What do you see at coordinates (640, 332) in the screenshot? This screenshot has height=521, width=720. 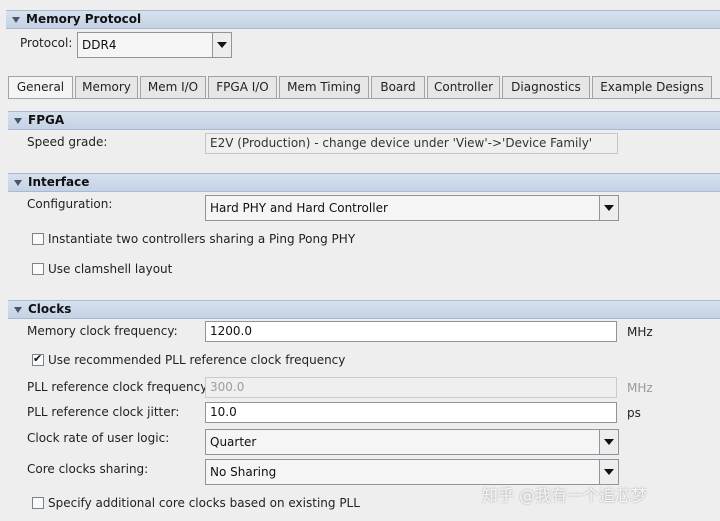 I see `memory-clock-unit: MHz` at bounding box center [640, 332].